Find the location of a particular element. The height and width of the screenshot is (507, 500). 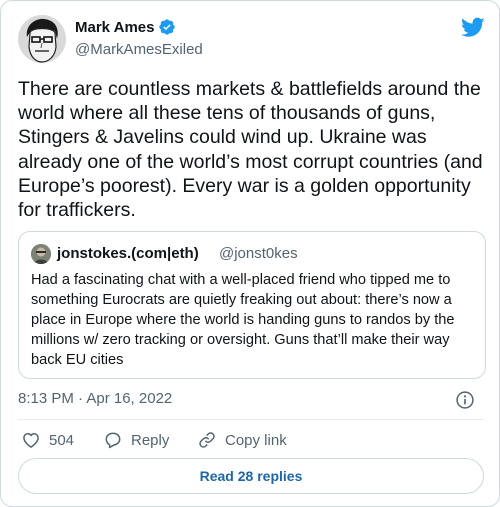

like-count: 504 is located at coordinates (62, 440).